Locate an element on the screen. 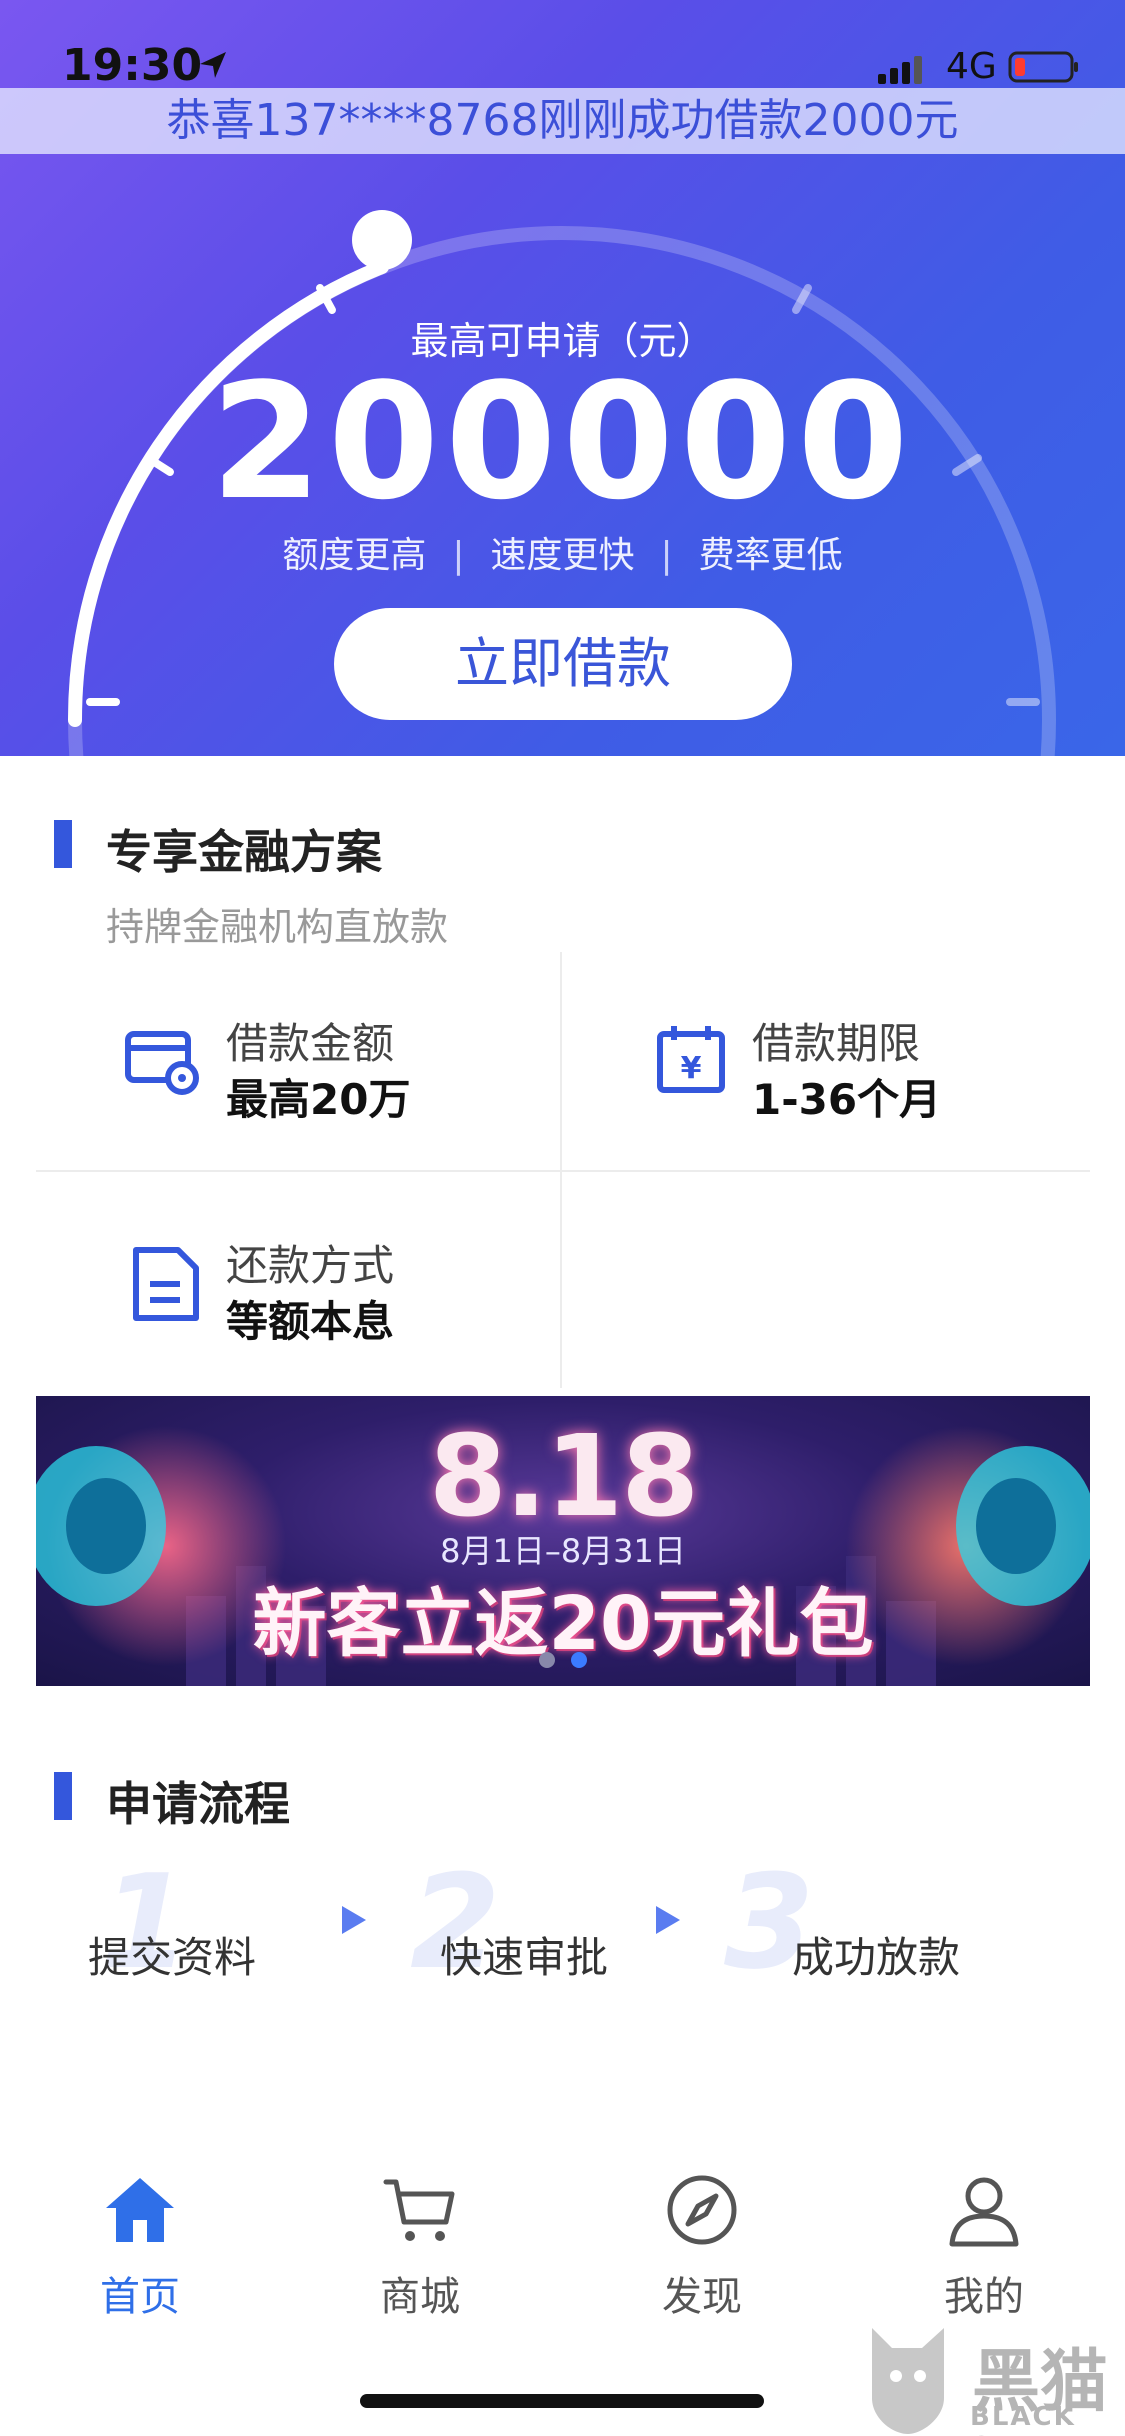  signal-bars-icon is located at coordinates (900, 70).